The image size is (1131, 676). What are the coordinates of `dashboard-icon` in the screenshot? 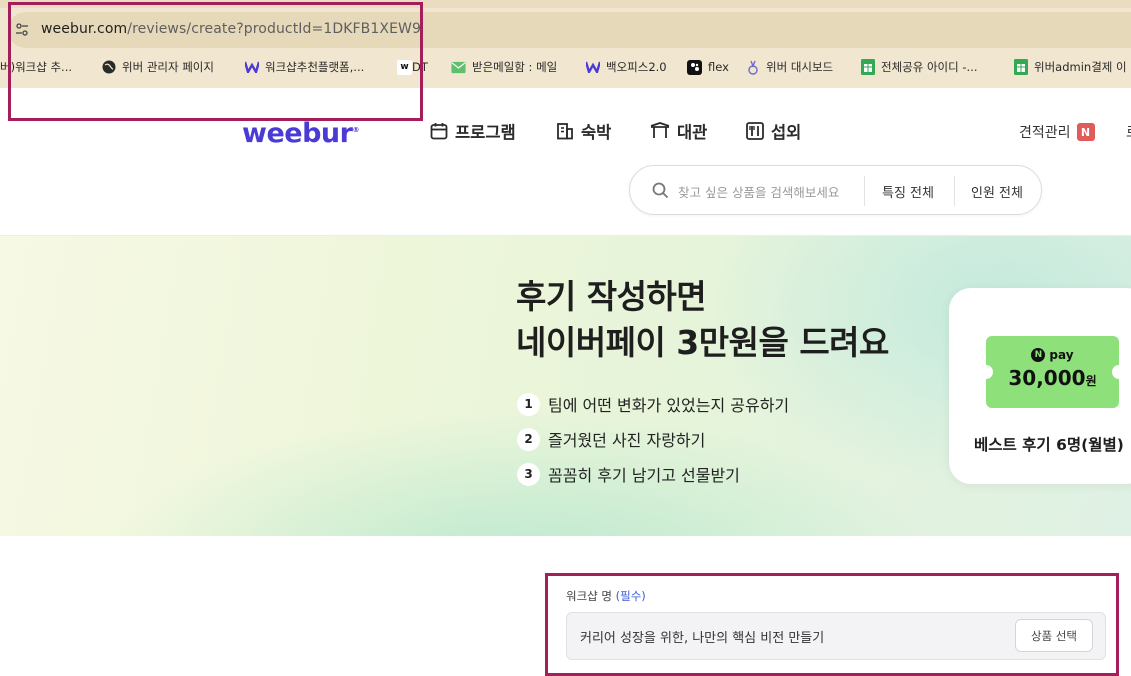 It's located at (752, 67).